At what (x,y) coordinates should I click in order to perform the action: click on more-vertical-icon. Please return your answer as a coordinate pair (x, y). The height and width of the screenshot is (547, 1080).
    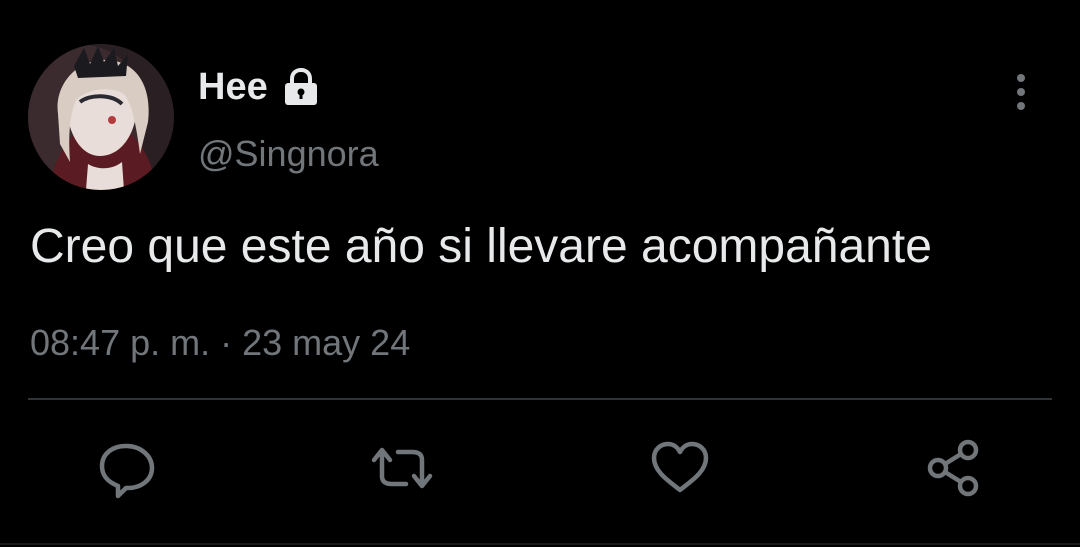
    Looking at the image, I should click on (1021, 92).